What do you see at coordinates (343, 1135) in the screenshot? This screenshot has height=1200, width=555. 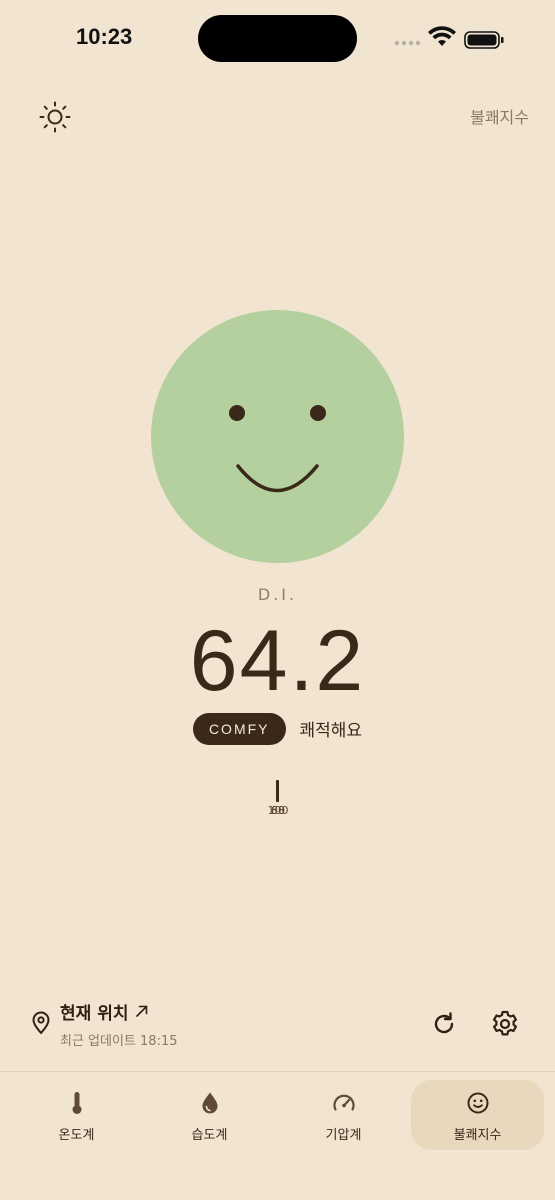 I see `tab-label: 기압계` at bounding box center [343, 1135].